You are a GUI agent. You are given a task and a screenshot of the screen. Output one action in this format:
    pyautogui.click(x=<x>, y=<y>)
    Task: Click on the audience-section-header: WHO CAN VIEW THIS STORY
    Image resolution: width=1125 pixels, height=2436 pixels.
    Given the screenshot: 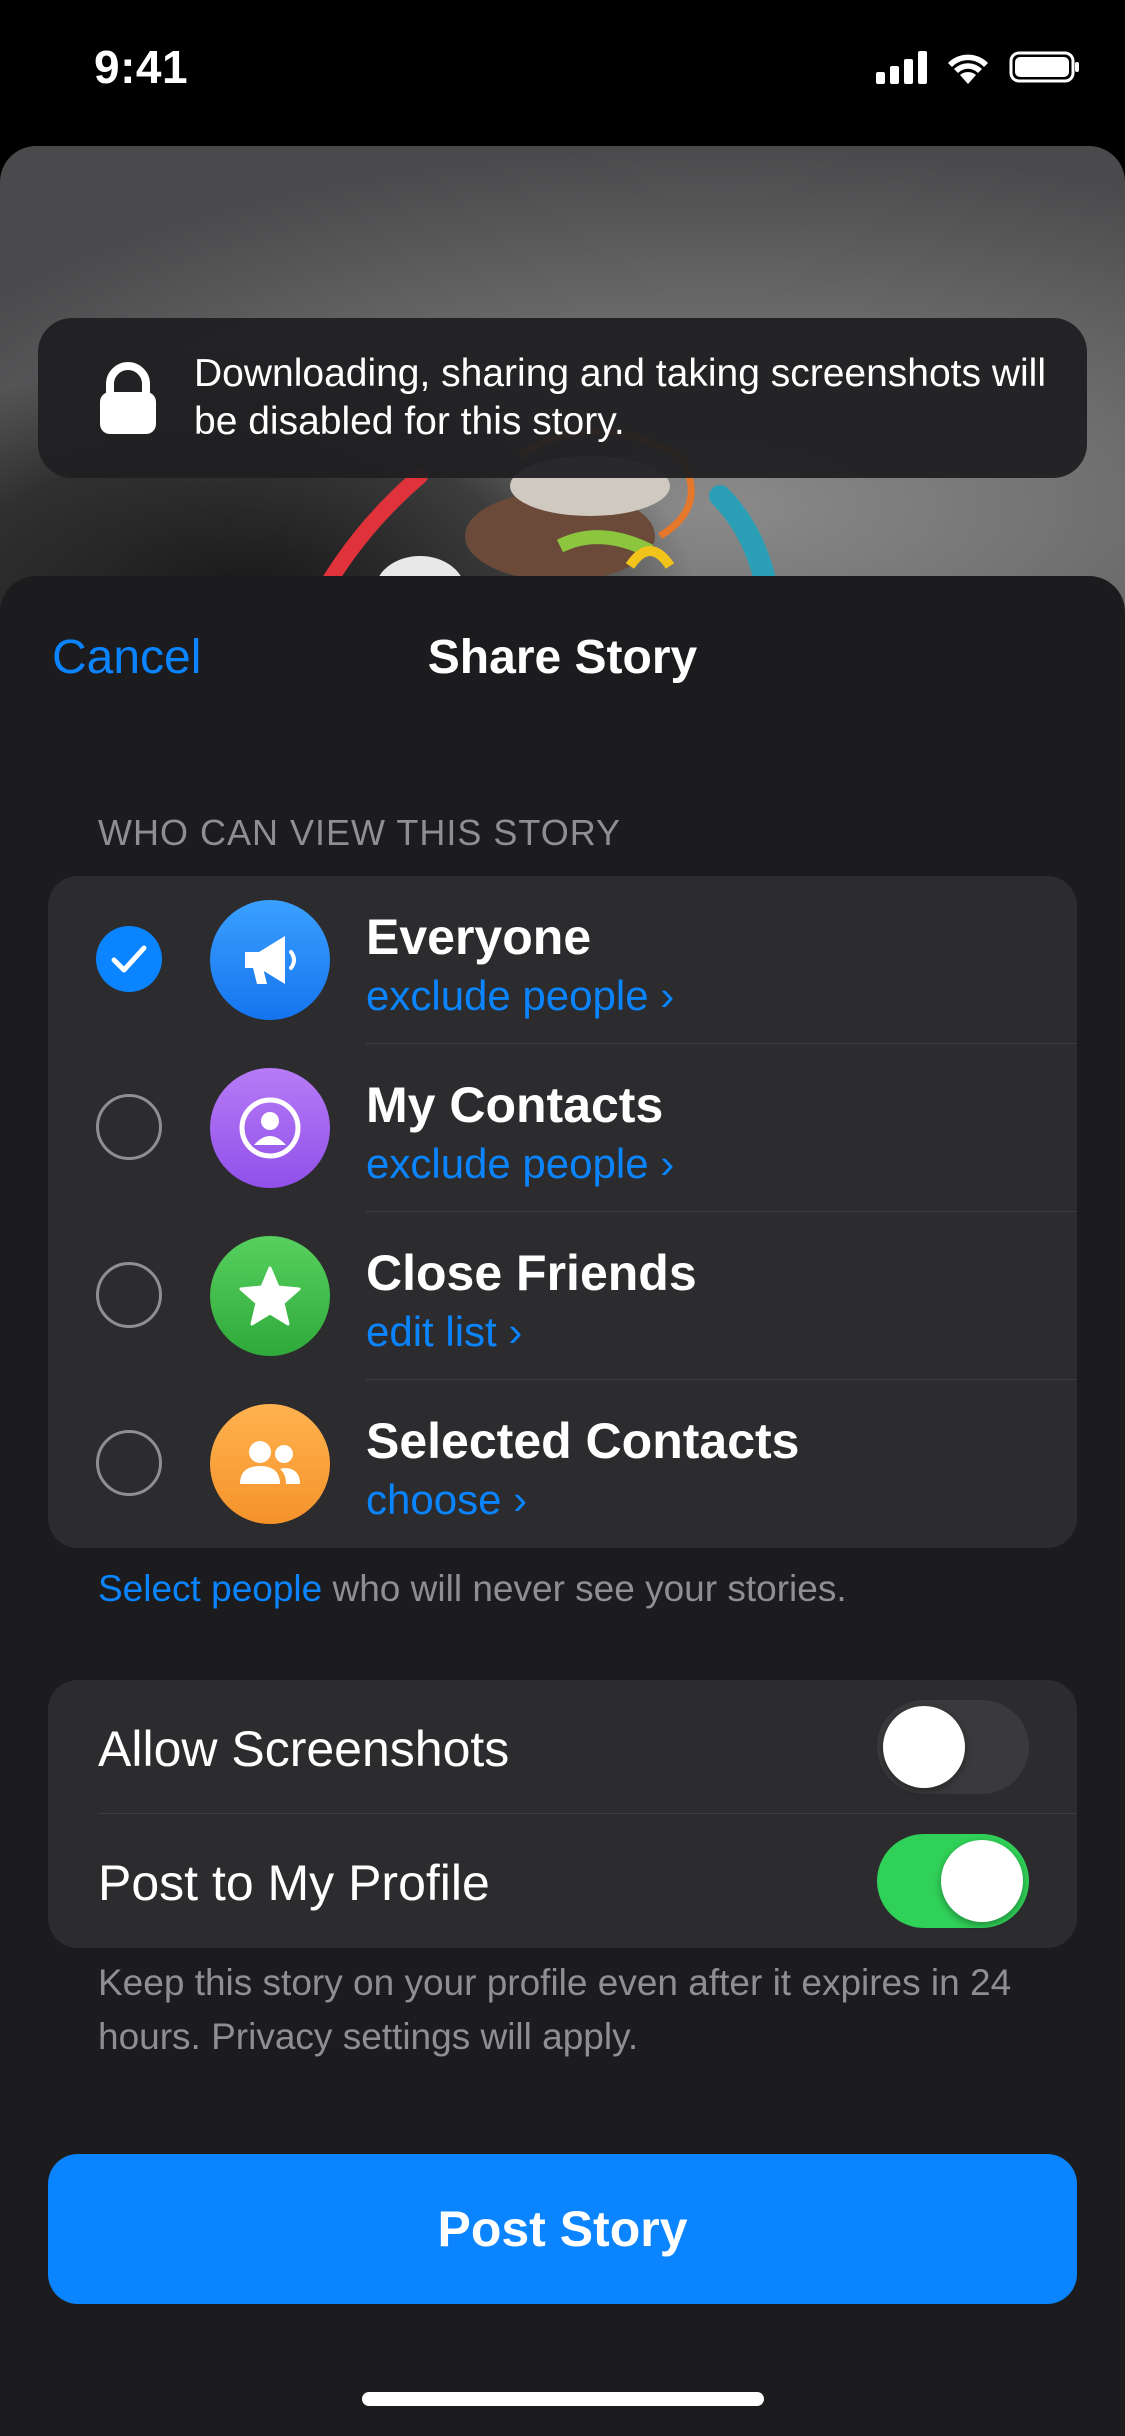 What is the action you would take?
    pyautogui.click(x=360, y=832)
    